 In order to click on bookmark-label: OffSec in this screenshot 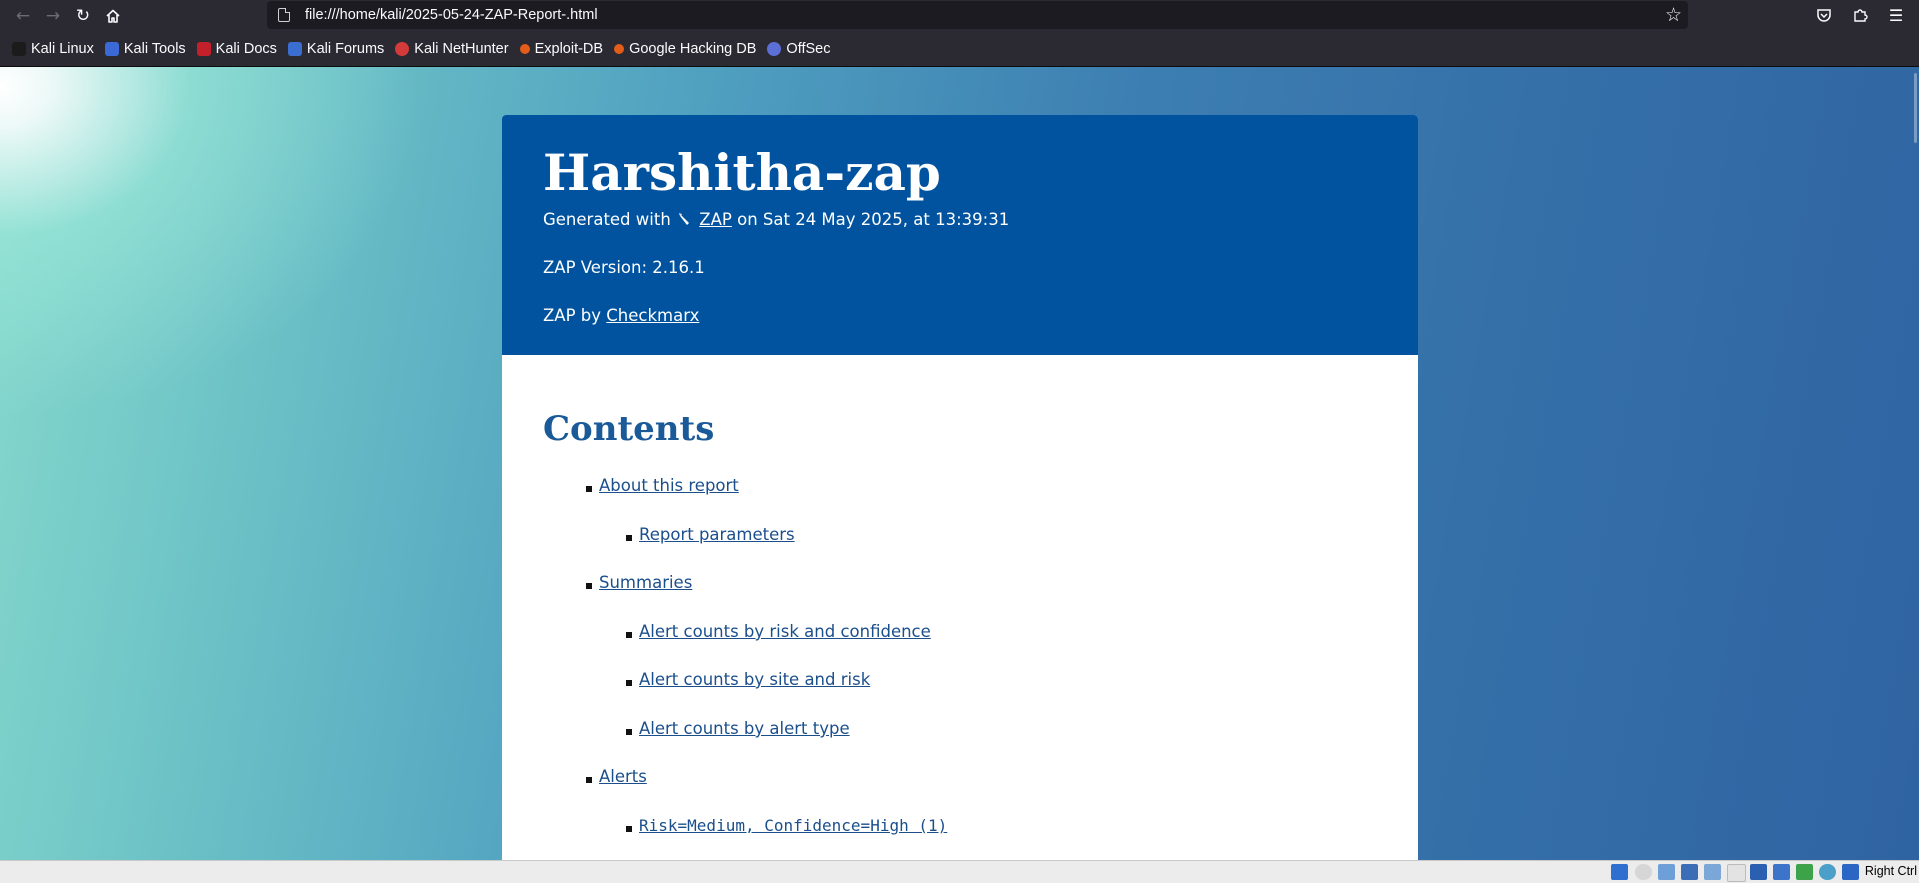, I will do `click(808, 48)`.